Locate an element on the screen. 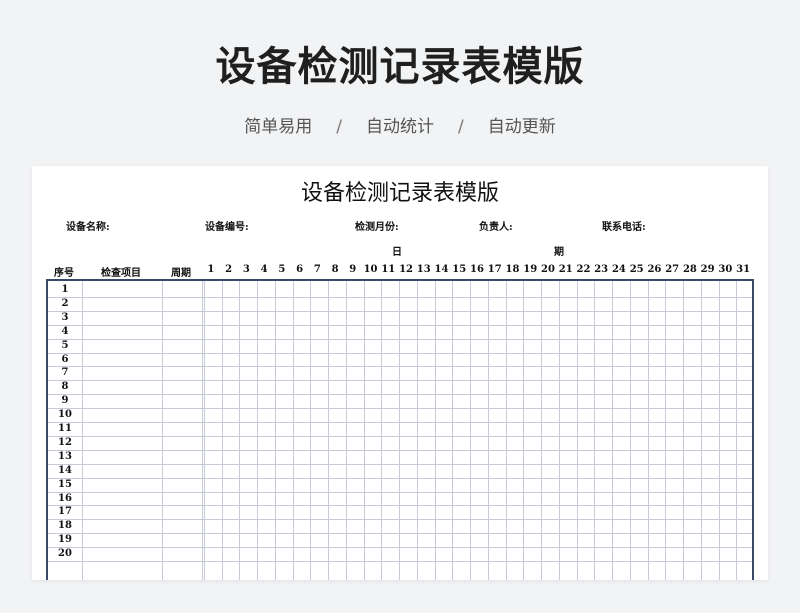 The width and height of the screenshot is (800, 613). day-header: 6 is located at coordinates (300, 269).